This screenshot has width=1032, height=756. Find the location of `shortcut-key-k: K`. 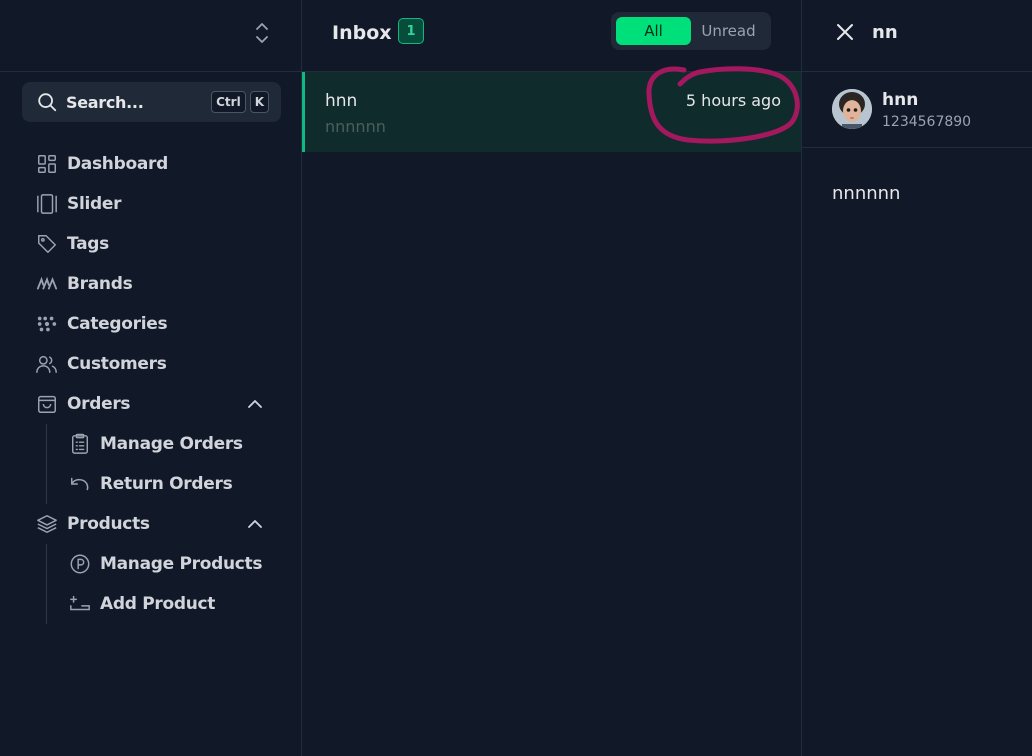

shortcut-key-k: K is located at coordinates (259, 102).